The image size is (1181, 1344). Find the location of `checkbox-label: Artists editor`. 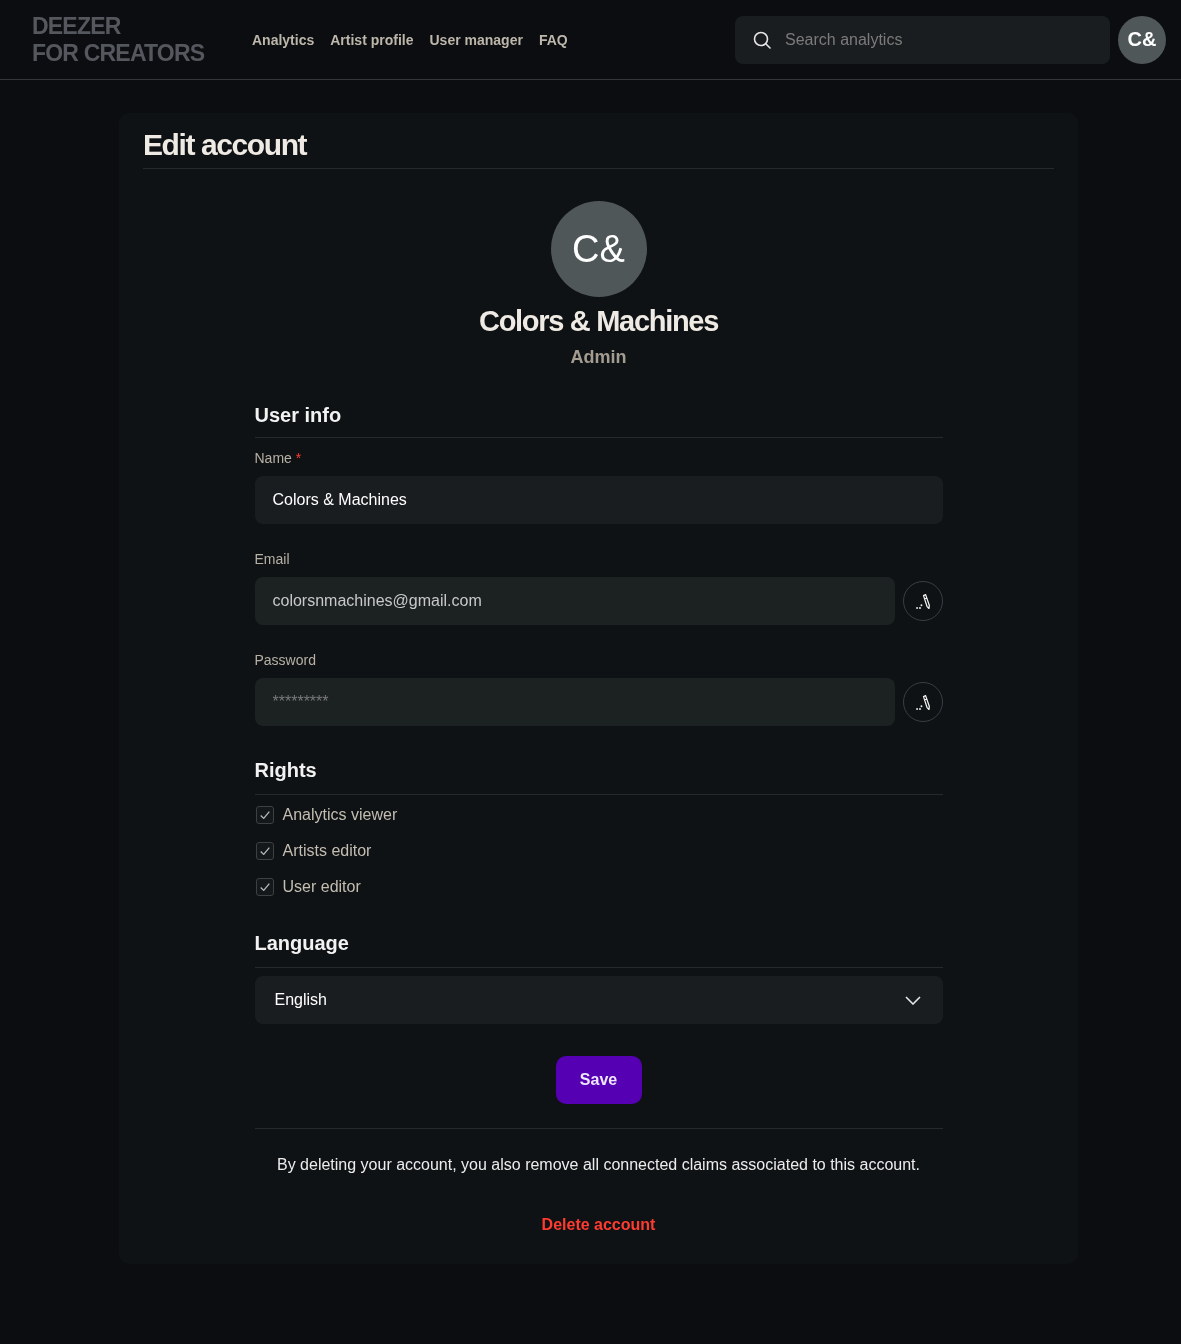

checkbox-label: Artists editor is located at coordinates (327, 851).